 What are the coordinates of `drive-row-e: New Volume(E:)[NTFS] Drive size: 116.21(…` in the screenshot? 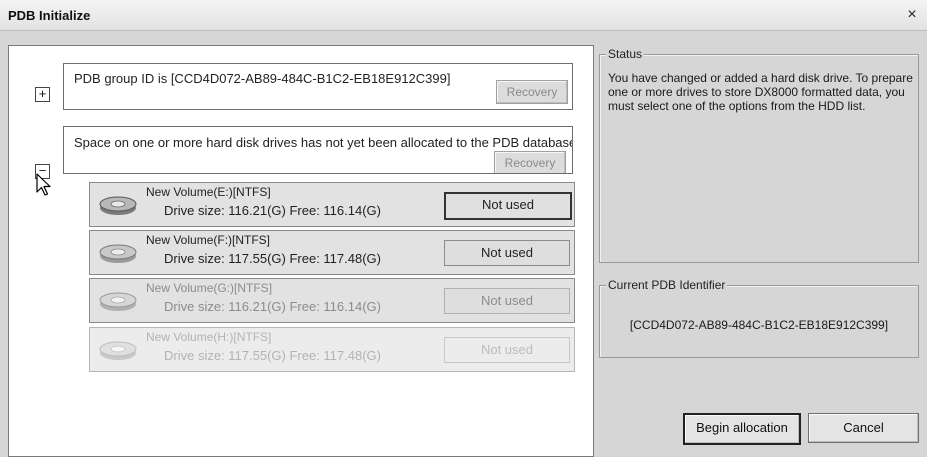 It's located at (332, 204).